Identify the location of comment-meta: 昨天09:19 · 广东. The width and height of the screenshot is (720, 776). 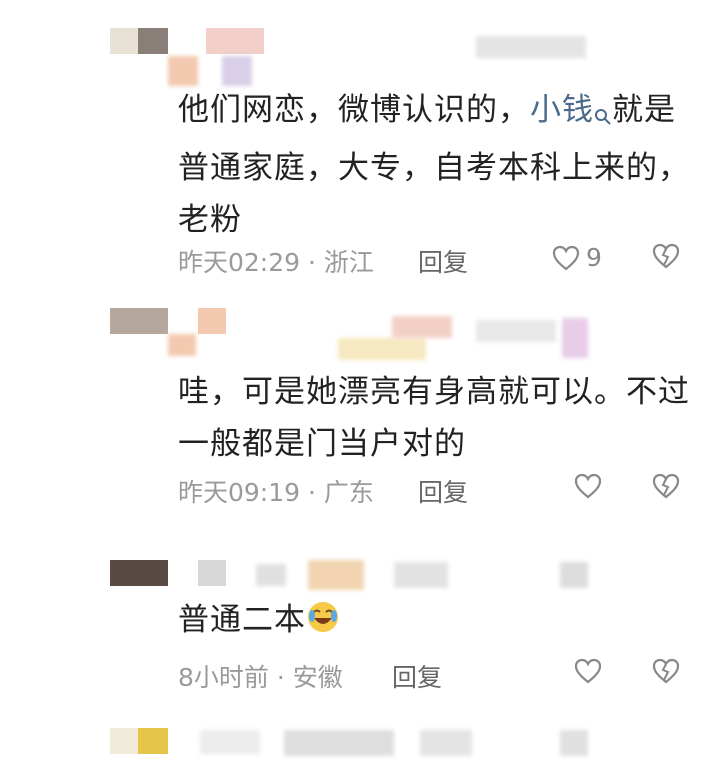
(276, 492).